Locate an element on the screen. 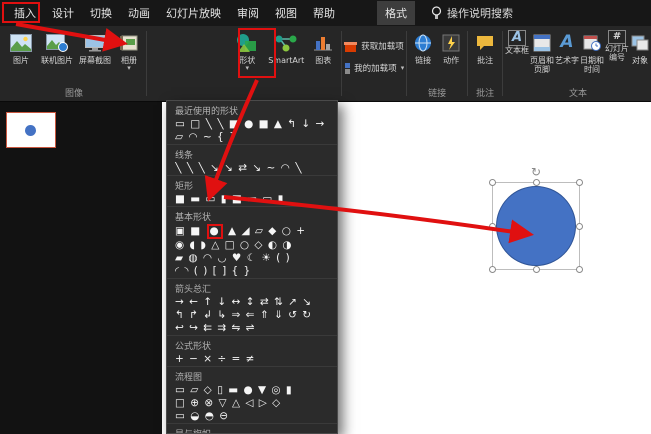 The height and width of the screenshot is (434, 651). shape-row: ◉ ◖ ◗ △ □ ○ ◇ ◐ ◑ is located at coordinates (252, 245).